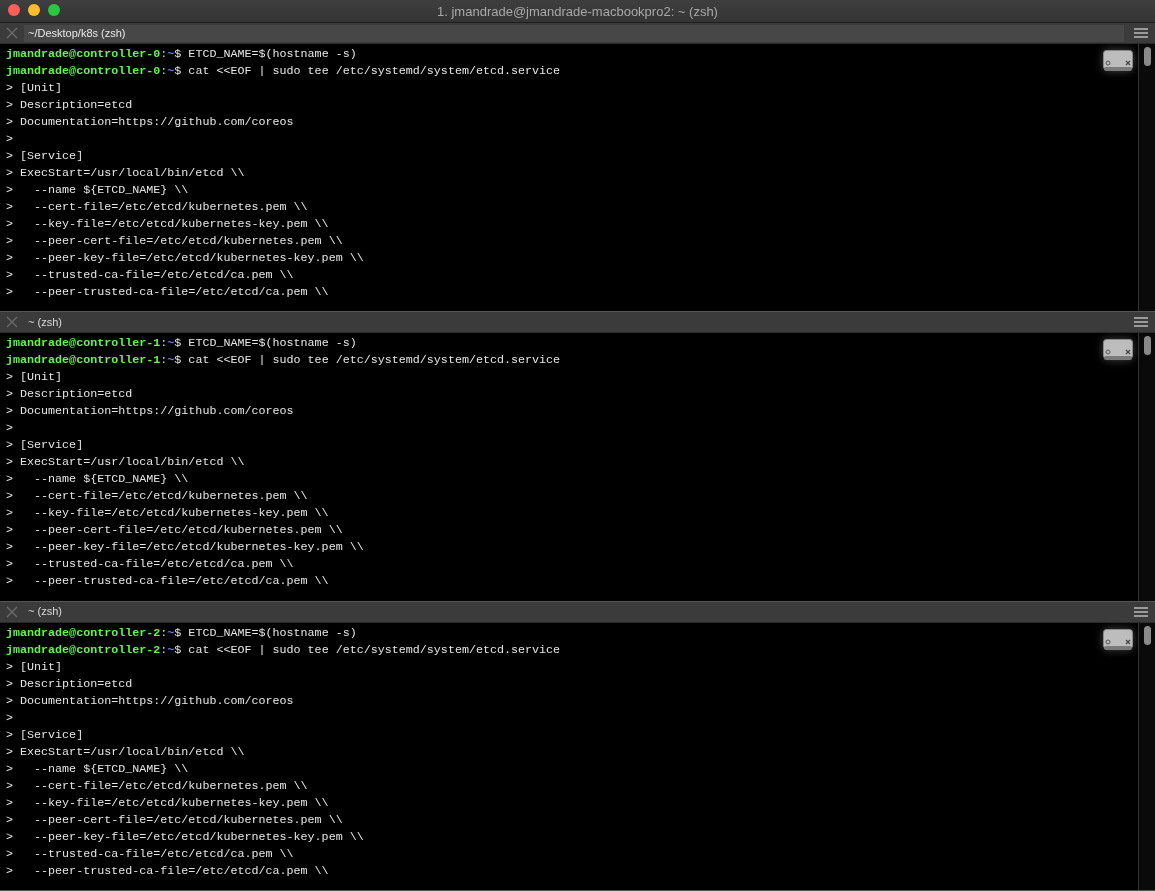  What do you see at coordinates (182, 344) in the screenshot?
I see `prompt-line: jmandrade@controller-1:~$ ETCD_NAME=$(hostname -s)` at bounding box center [182, 344].